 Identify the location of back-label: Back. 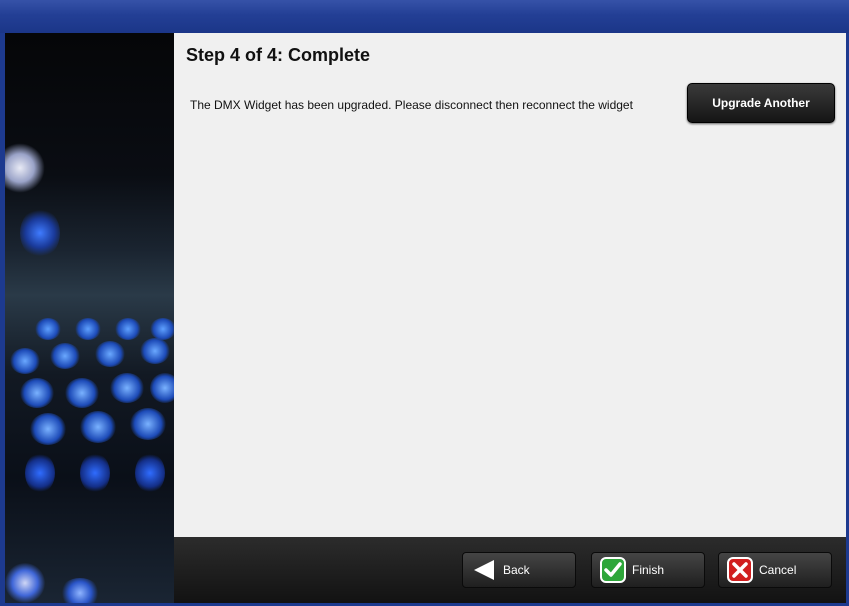
(516, 570).